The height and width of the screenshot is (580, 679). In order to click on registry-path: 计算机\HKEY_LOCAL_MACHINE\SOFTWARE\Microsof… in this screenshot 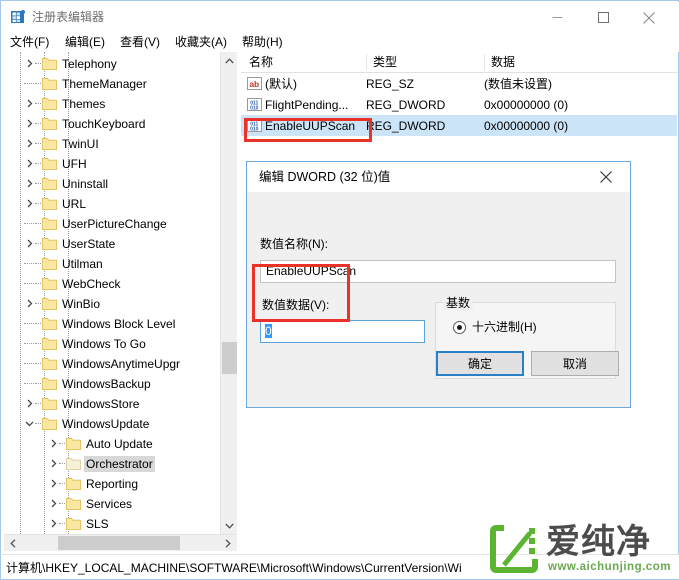, I will do `click(234, 568)`.